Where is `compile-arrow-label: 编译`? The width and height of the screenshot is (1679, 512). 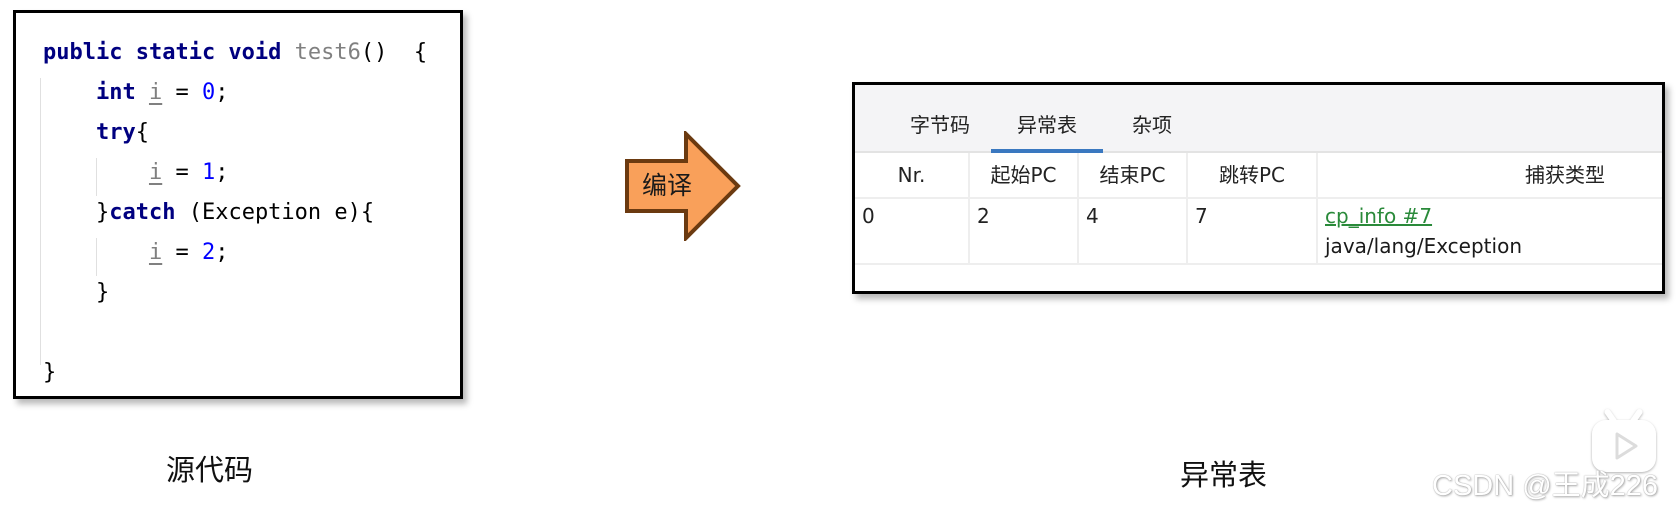 compile-arrow-label: 编译 is located at coordinates (667, 185).